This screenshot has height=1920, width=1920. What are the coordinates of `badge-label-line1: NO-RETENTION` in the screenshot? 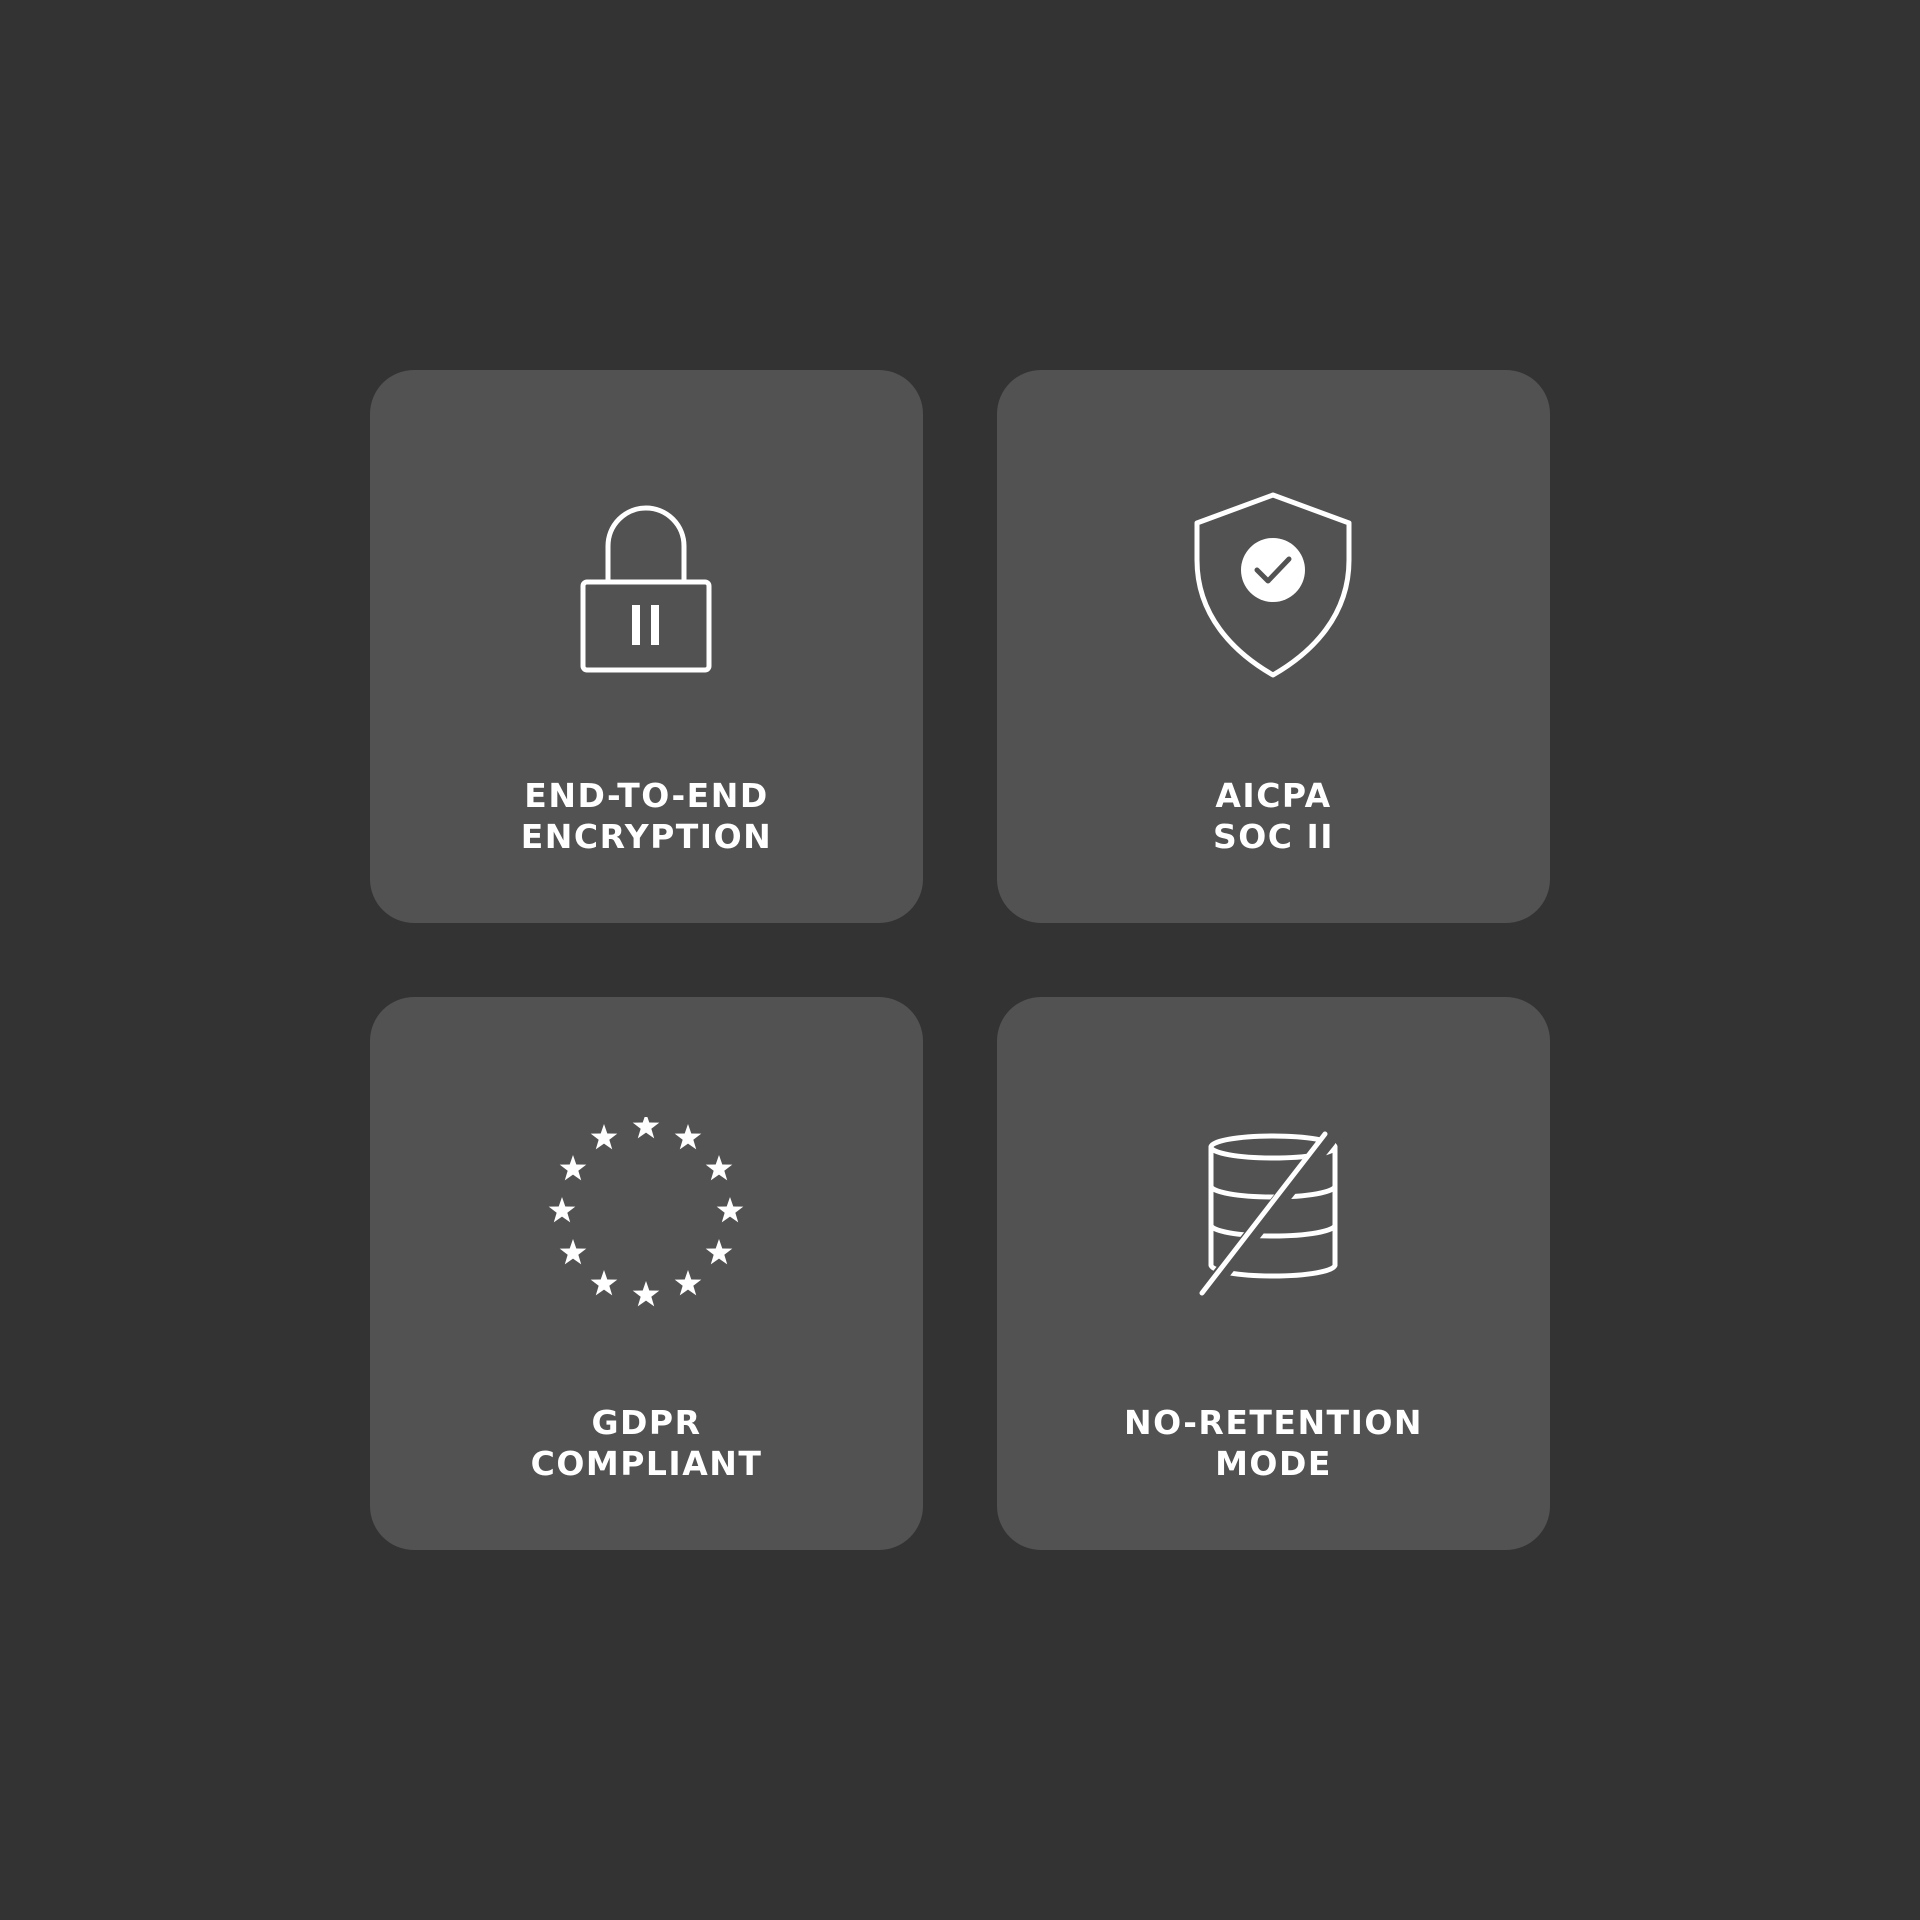 It's located at (1273, 1422).